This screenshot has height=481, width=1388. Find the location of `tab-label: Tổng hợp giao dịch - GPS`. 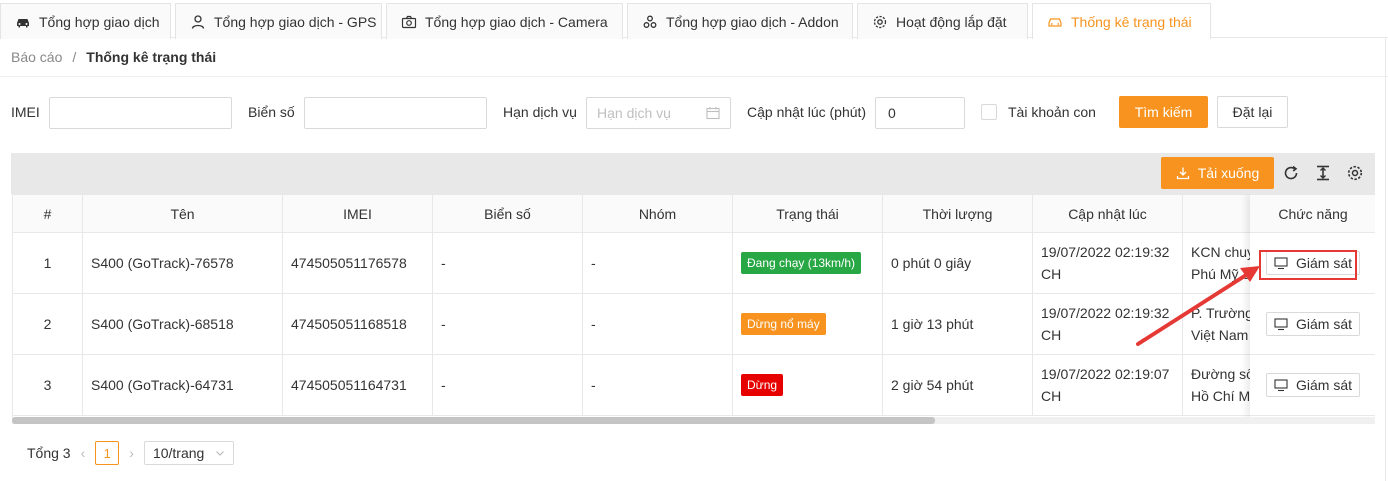

tab-label: Tổng hợp giao dịch - GPS is located at coordinates (295, 21).